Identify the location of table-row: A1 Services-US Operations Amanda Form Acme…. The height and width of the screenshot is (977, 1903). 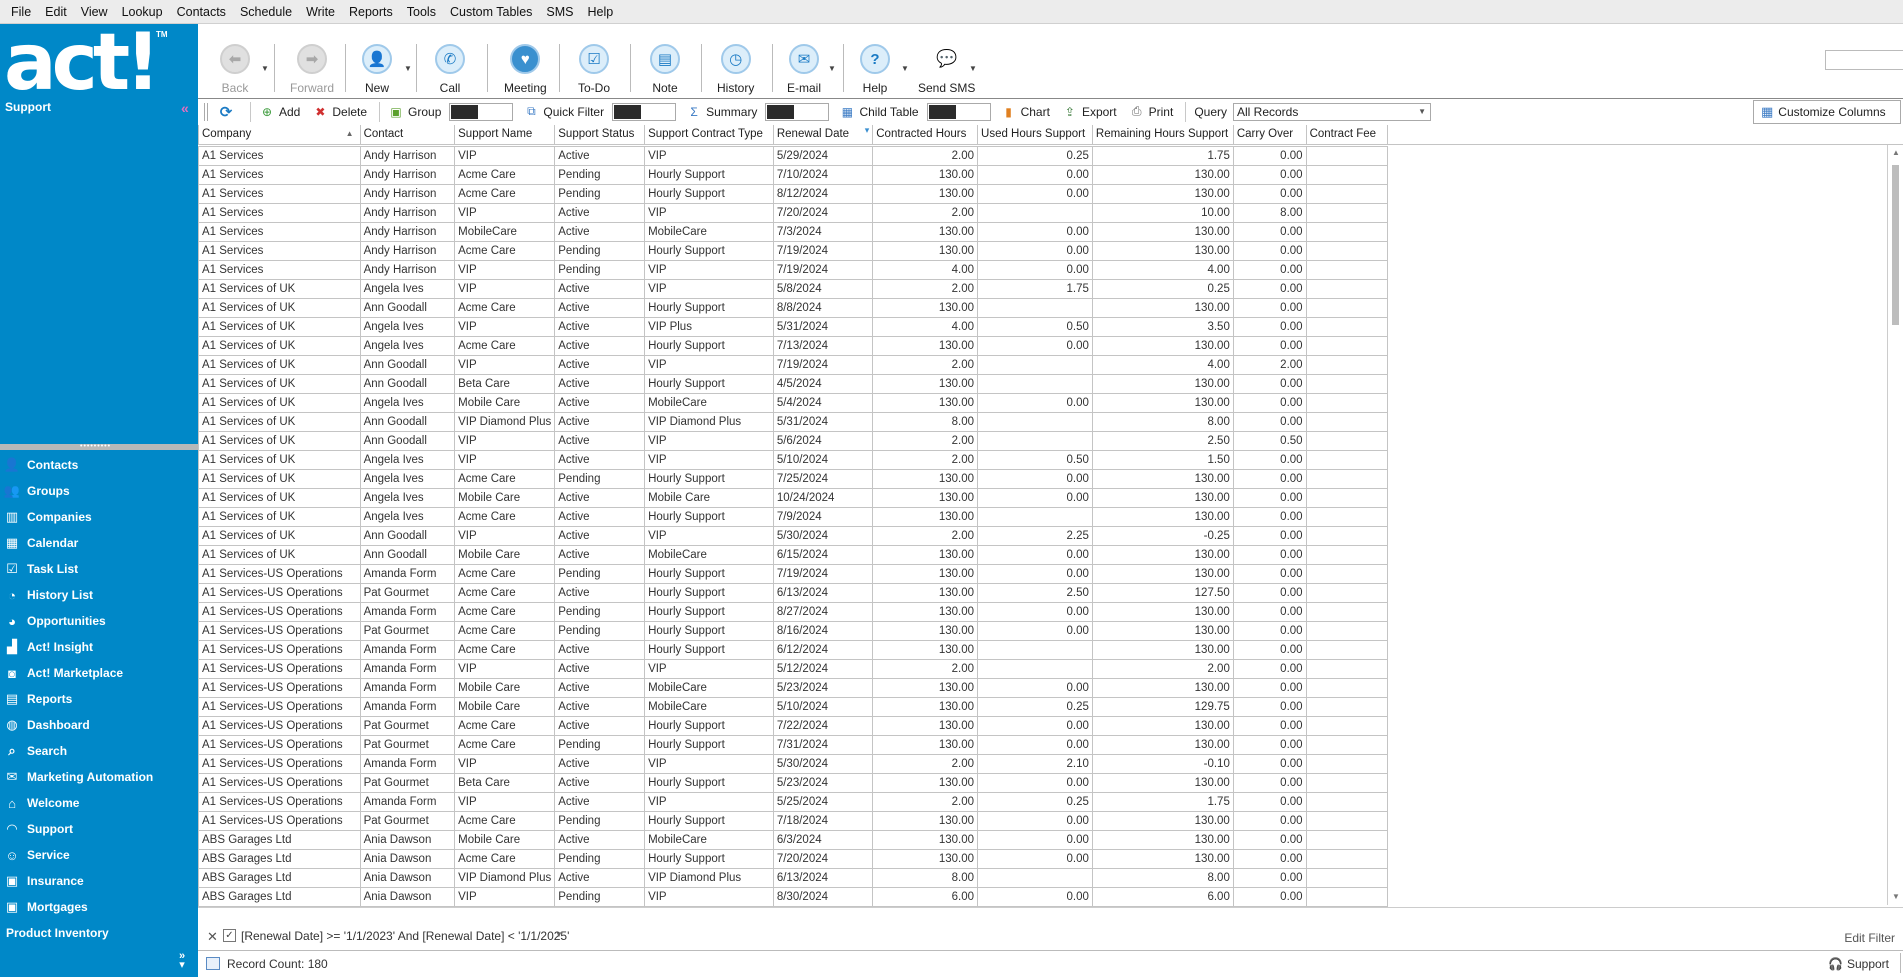
(1050, 573).